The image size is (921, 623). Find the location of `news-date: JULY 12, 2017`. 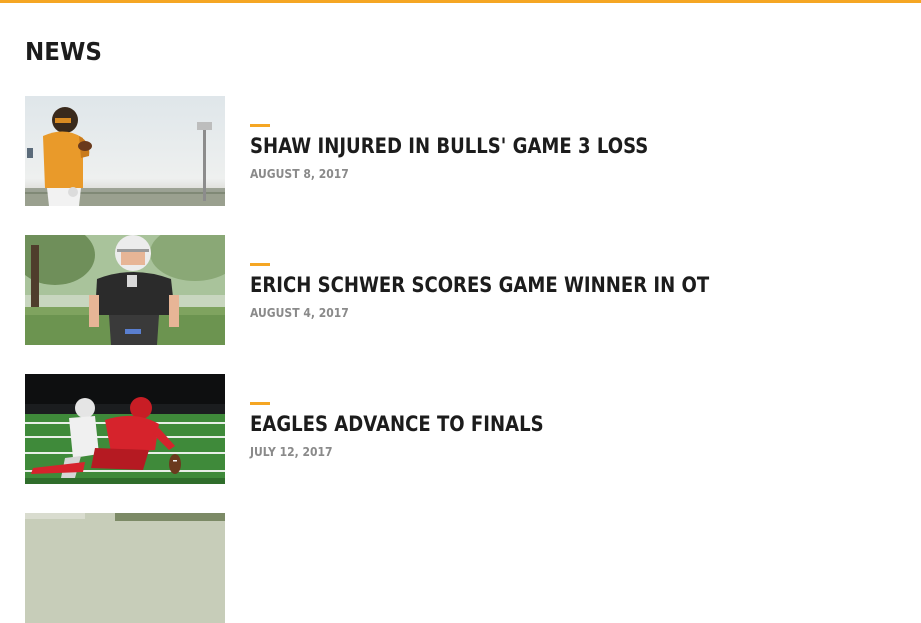

news-date: JULY 12, 2017 is located at coordinates (291, 452).